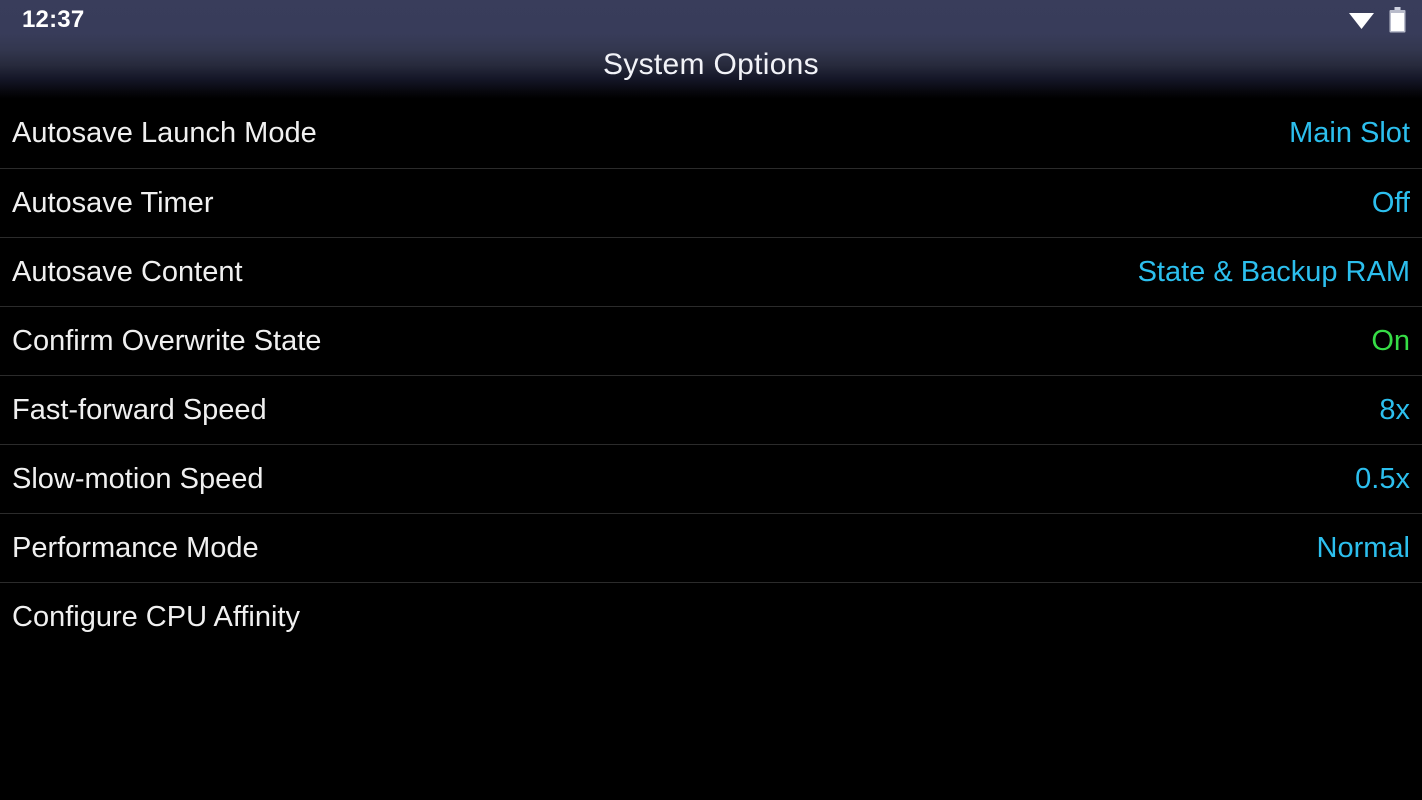  What do you see at coordinates (167, 340) in the screenshot?
I see `setting-label: Confirm Overwrite State` at bounding box center [167, 340].